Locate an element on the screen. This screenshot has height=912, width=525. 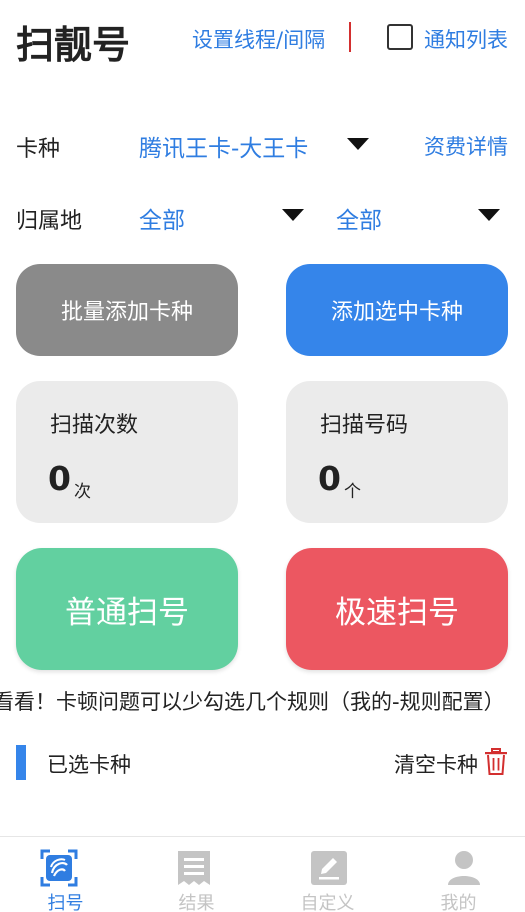
scan-count-card: 扫描次数 0 次 is located at coordinates (127, 452).